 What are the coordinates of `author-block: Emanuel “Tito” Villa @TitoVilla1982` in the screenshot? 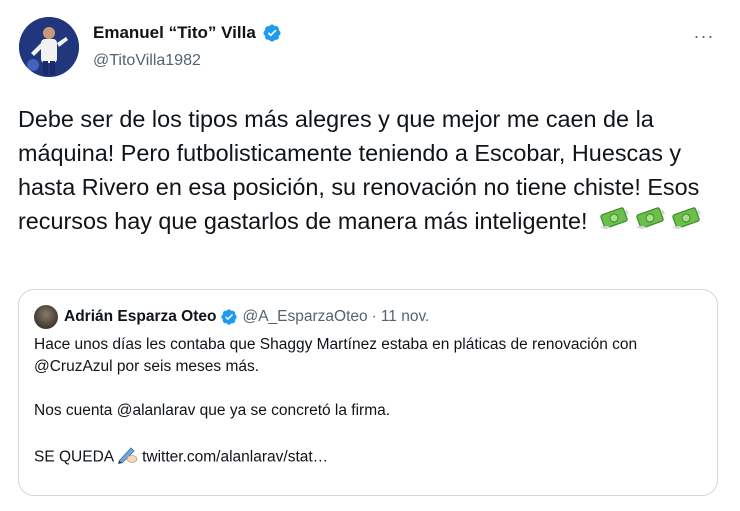 It's located at (187, 46).